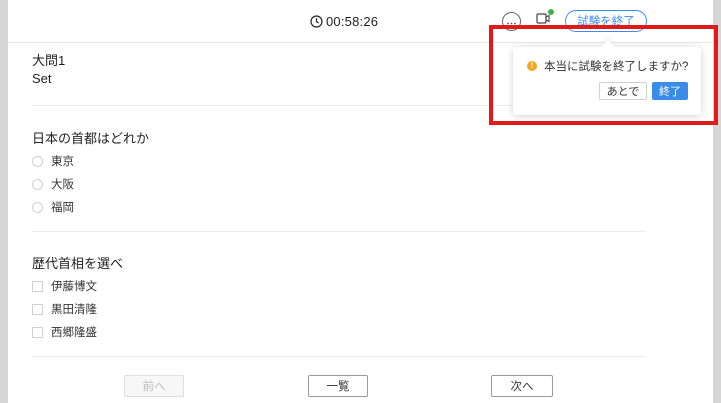 This screenshot has height=403, width=721. I want to click on section-subtitle: Set, so click(42, 78).